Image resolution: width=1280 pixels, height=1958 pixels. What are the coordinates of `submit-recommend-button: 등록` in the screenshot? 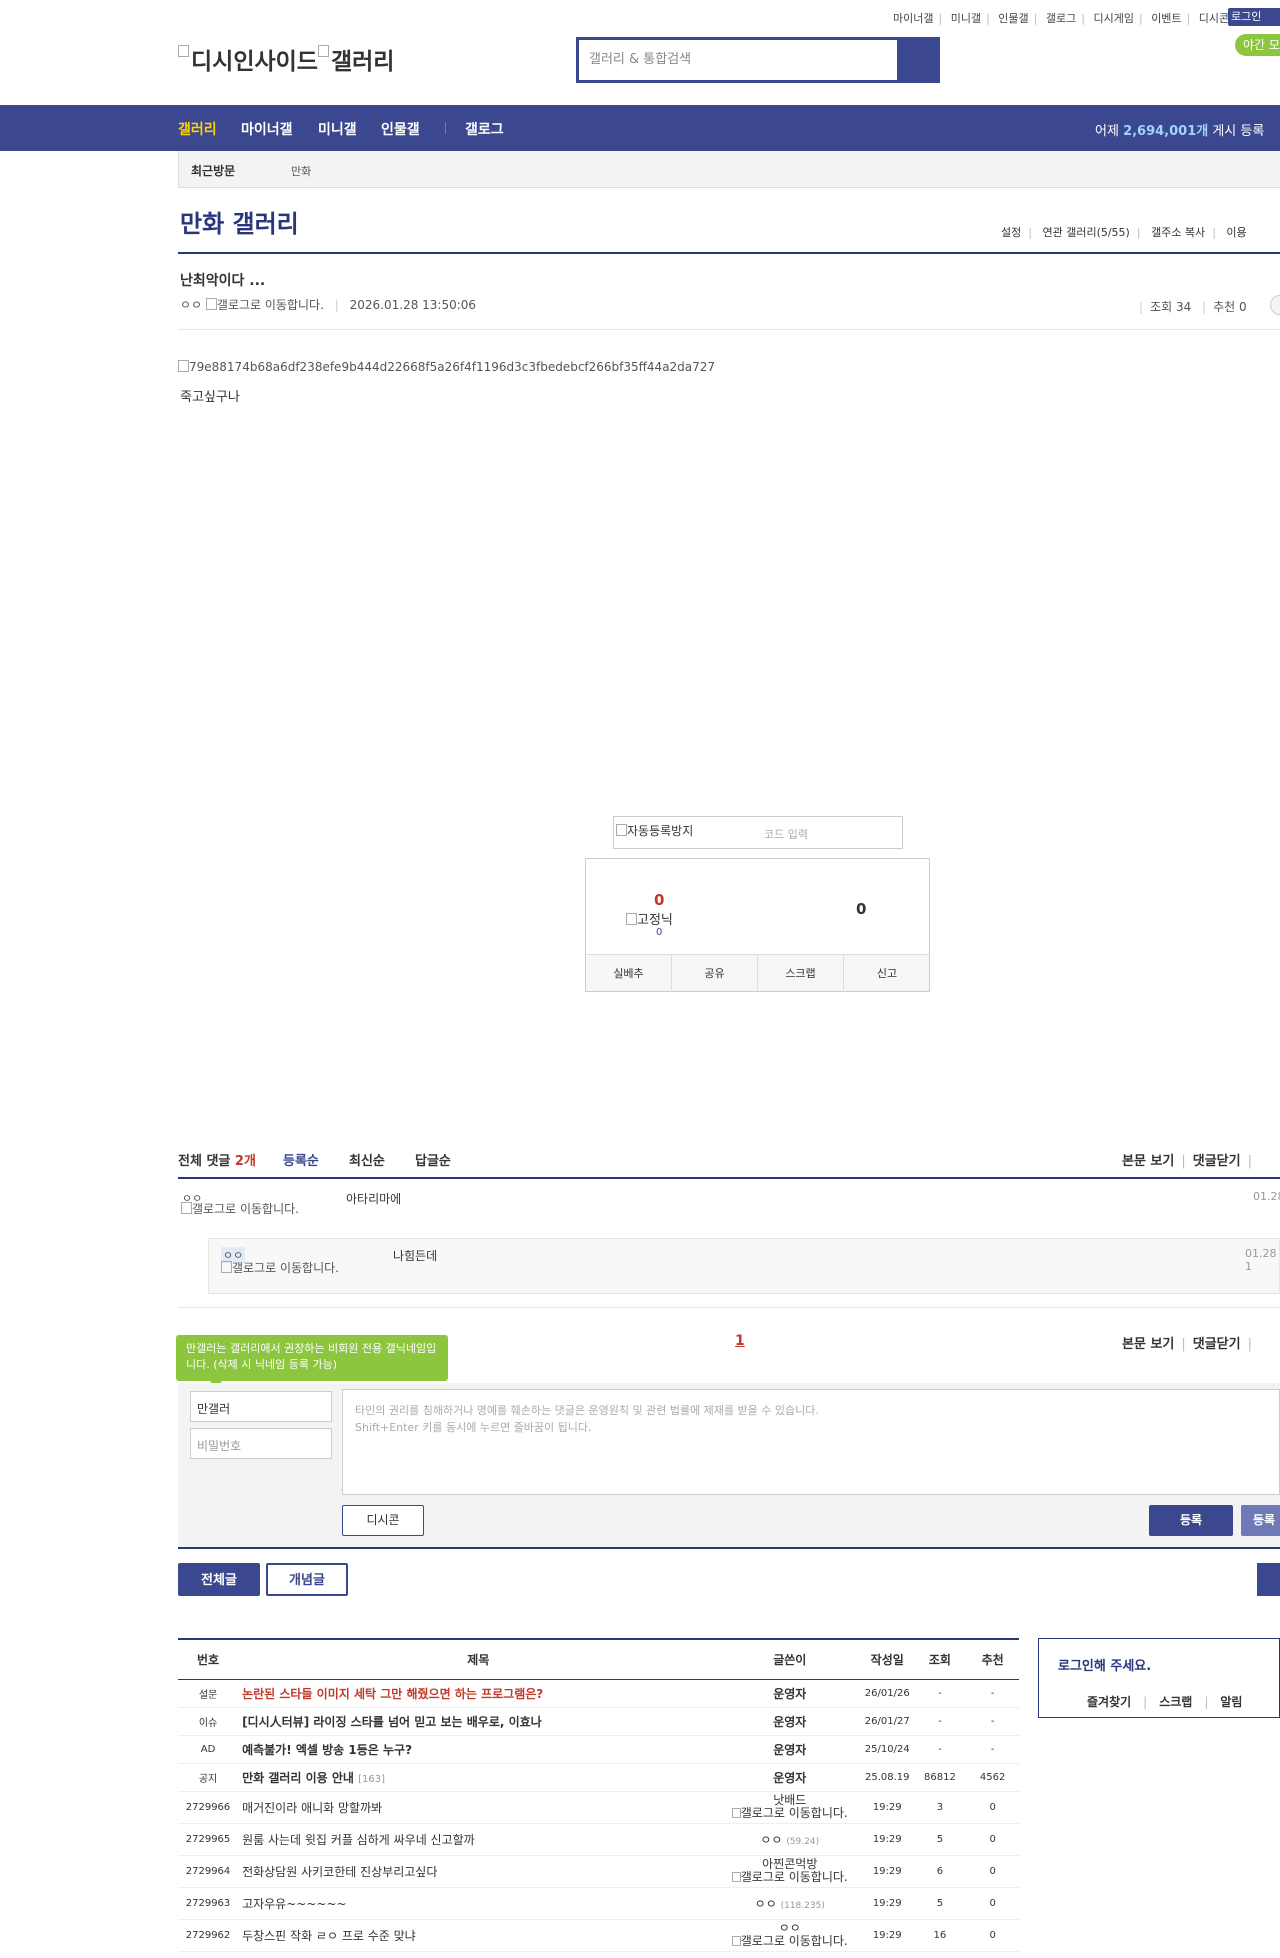 It's located at (1260, 1520).